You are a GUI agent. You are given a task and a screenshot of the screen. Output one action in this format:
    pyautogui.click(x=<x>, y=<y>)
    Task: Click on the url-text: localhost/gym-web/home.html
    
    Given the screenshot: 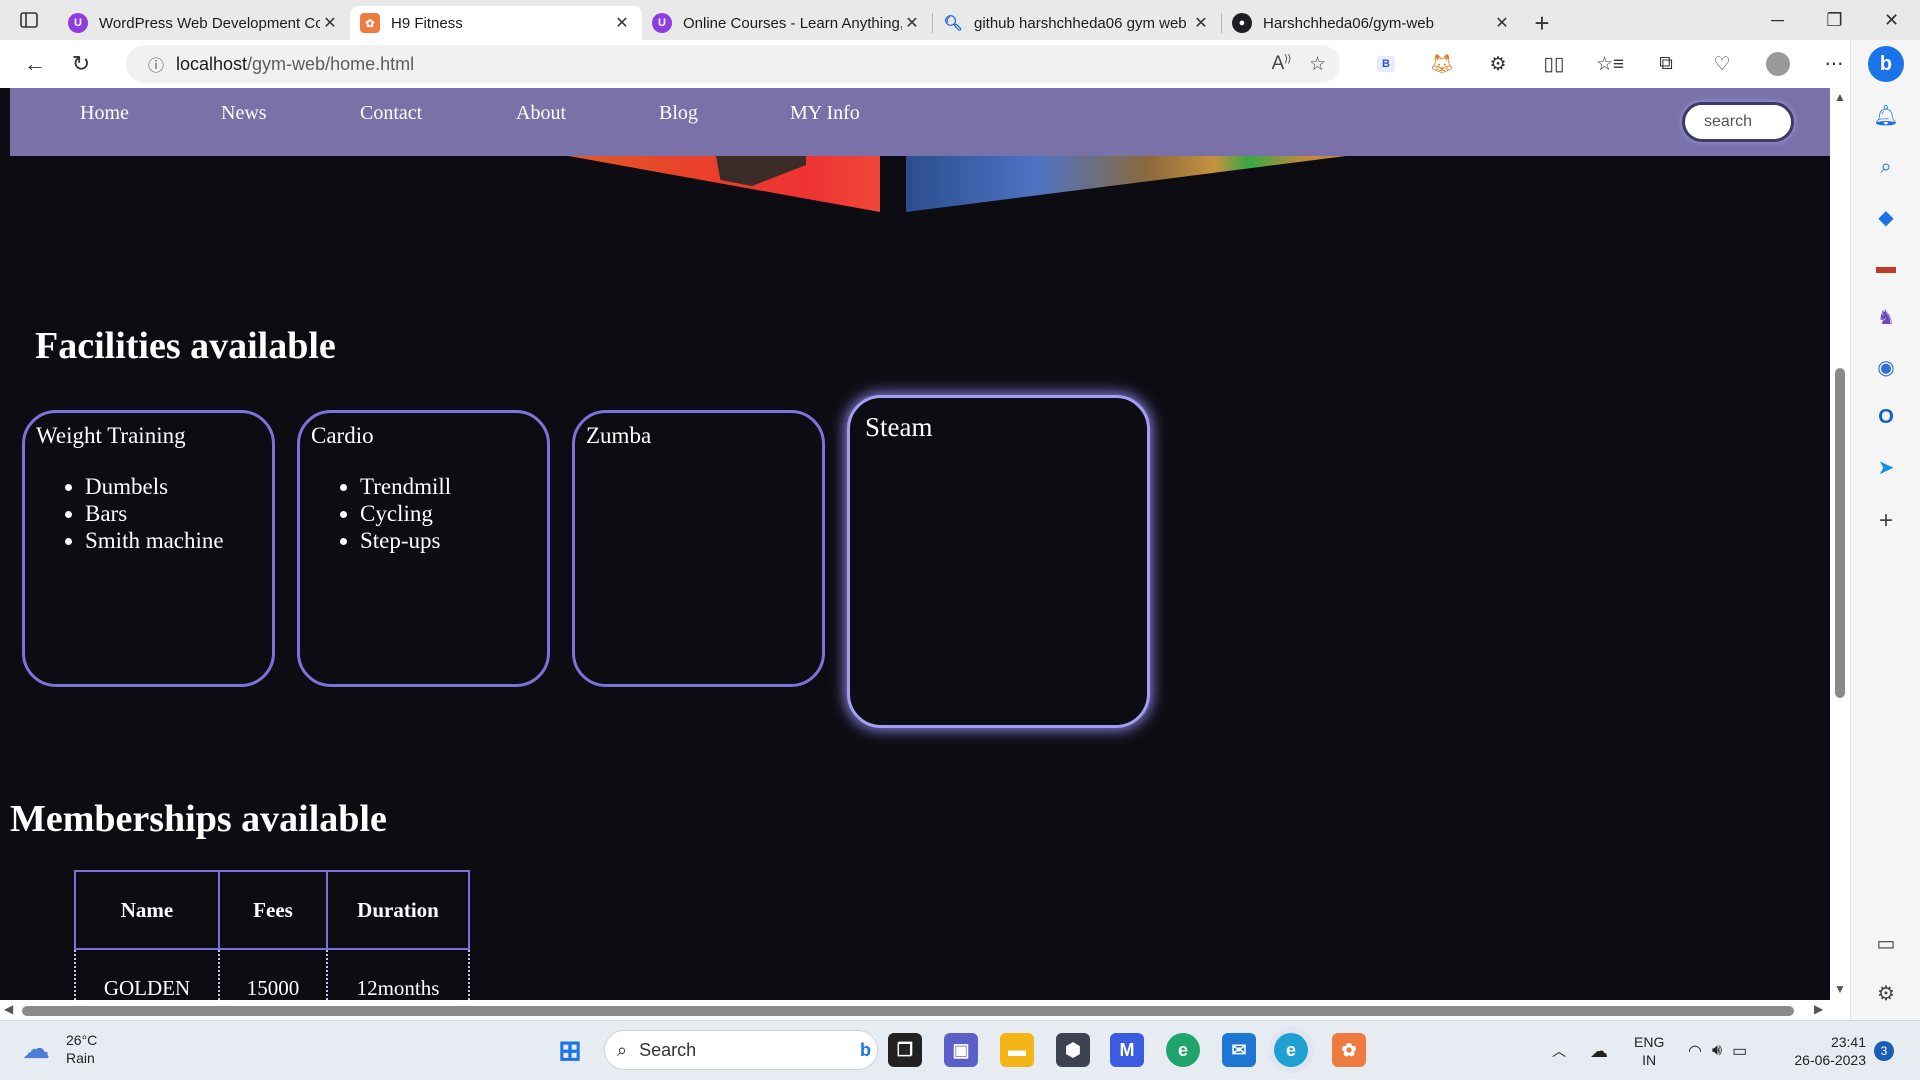 What is the action you would take?
    pyautogui.click(x=295, y=64)
    